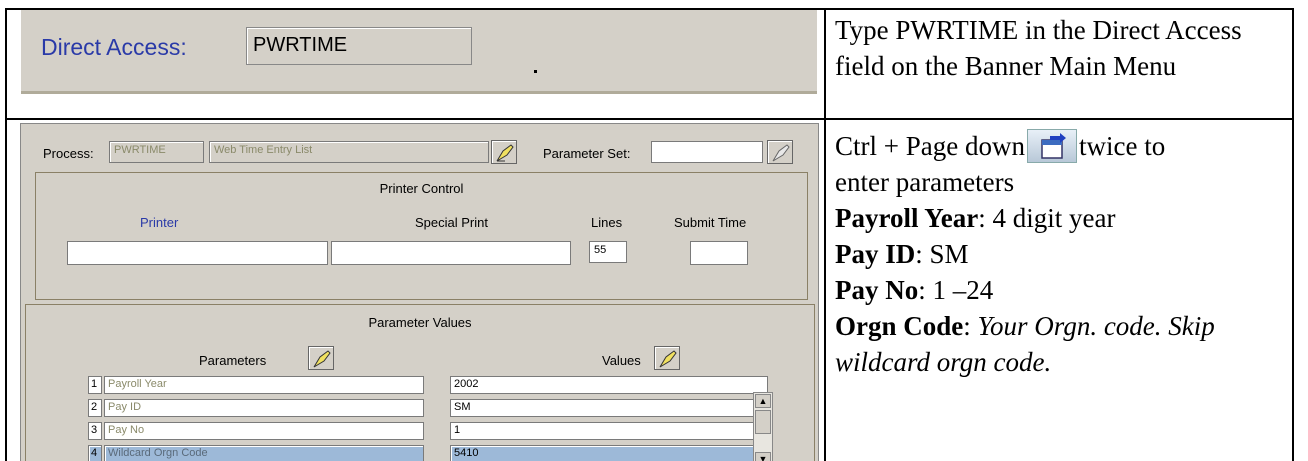  I want to click on pay-id-label: Pay ID, so click(875, 254).